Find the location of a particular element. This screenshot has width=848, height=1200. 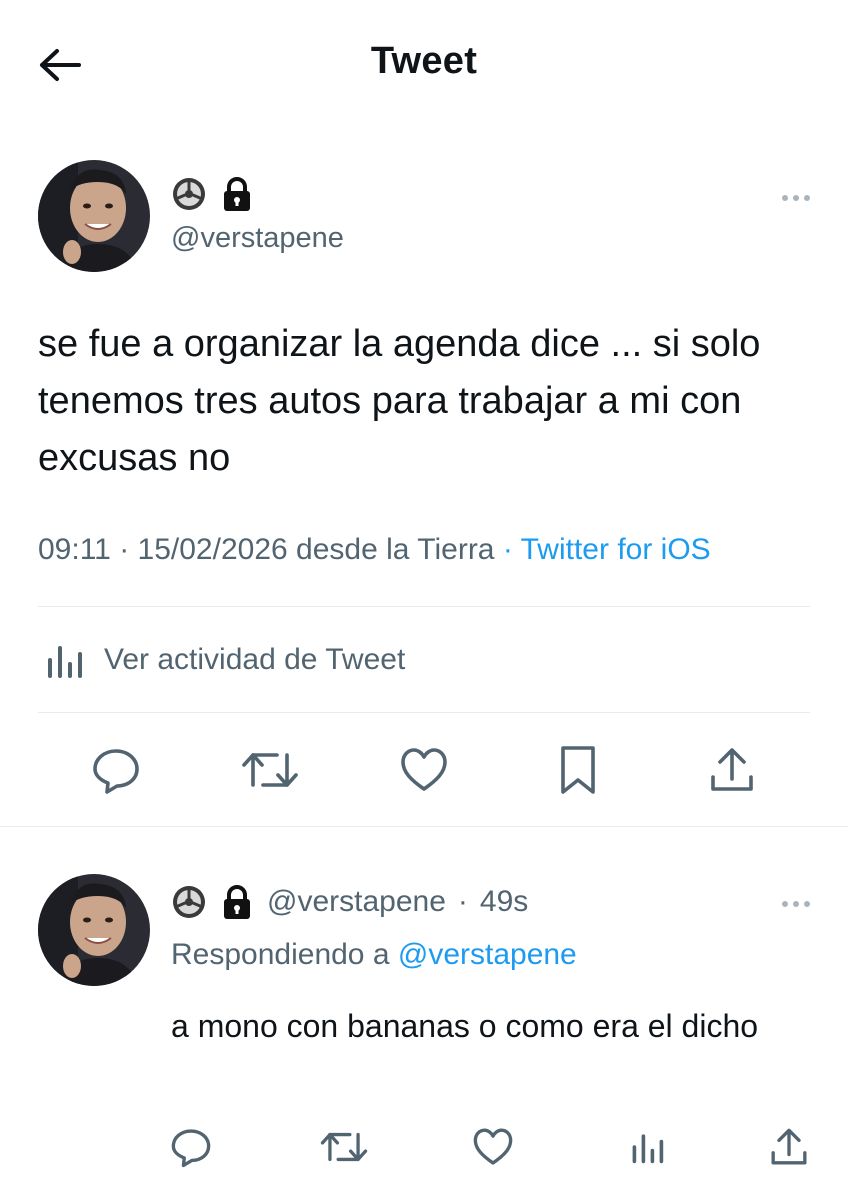

reply-text: a mono con bananas o como era el dicho is located at coordinates (465, 1026).